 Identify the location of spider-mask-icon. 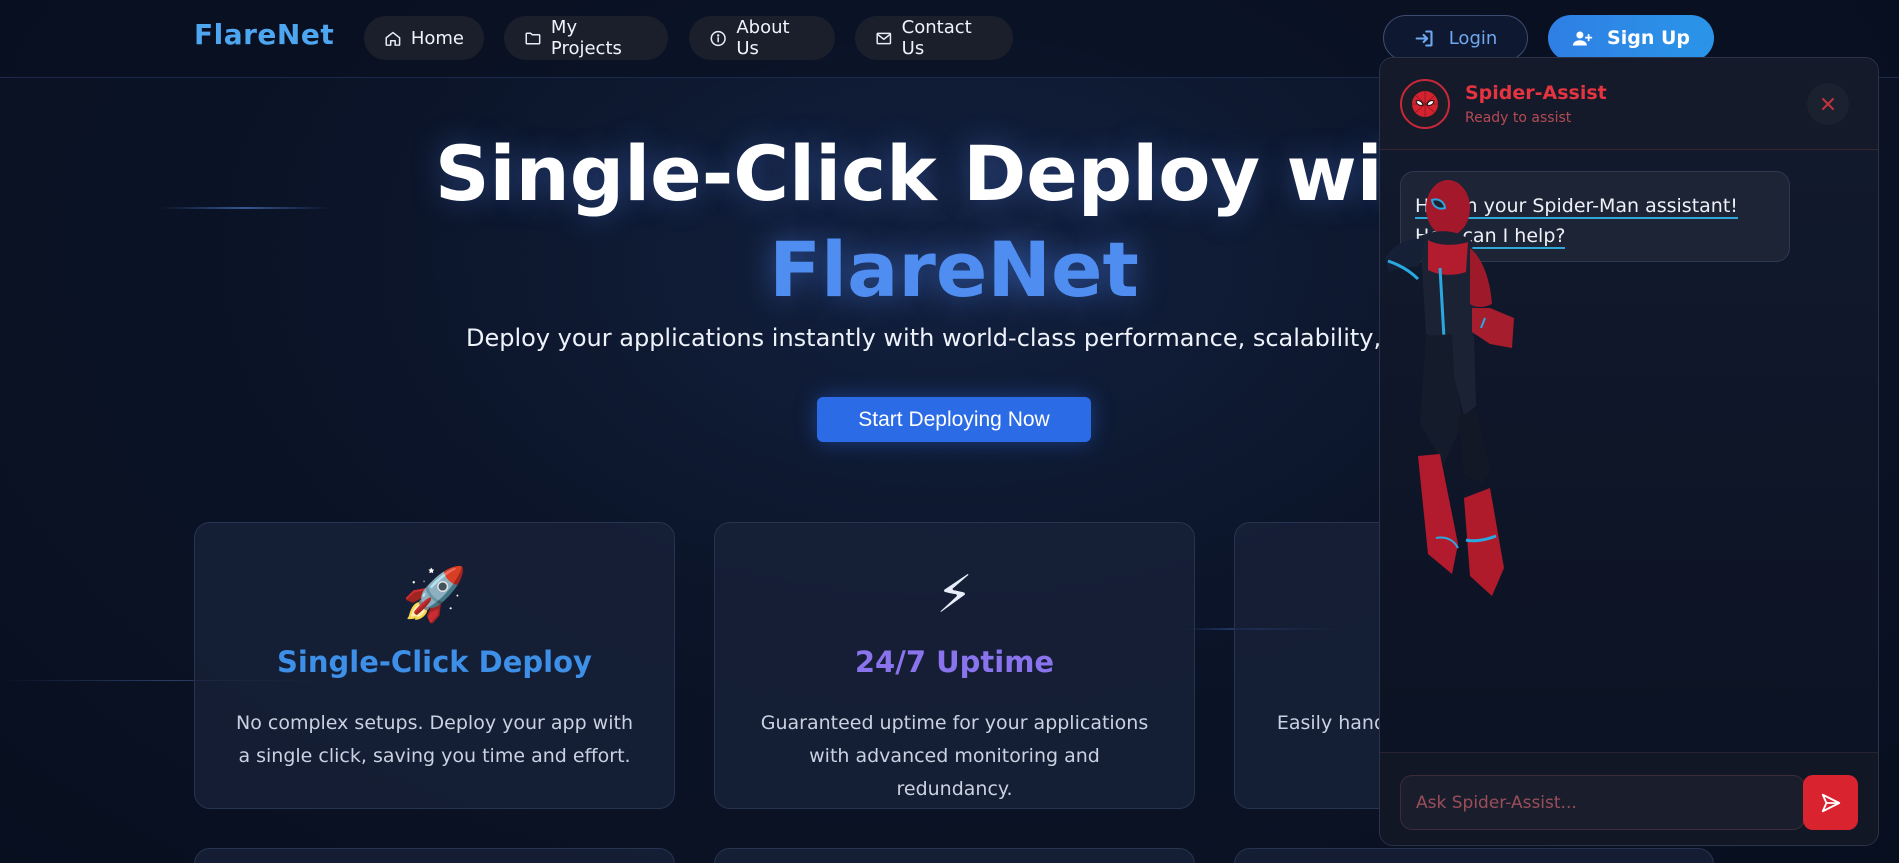
(1425, 104).